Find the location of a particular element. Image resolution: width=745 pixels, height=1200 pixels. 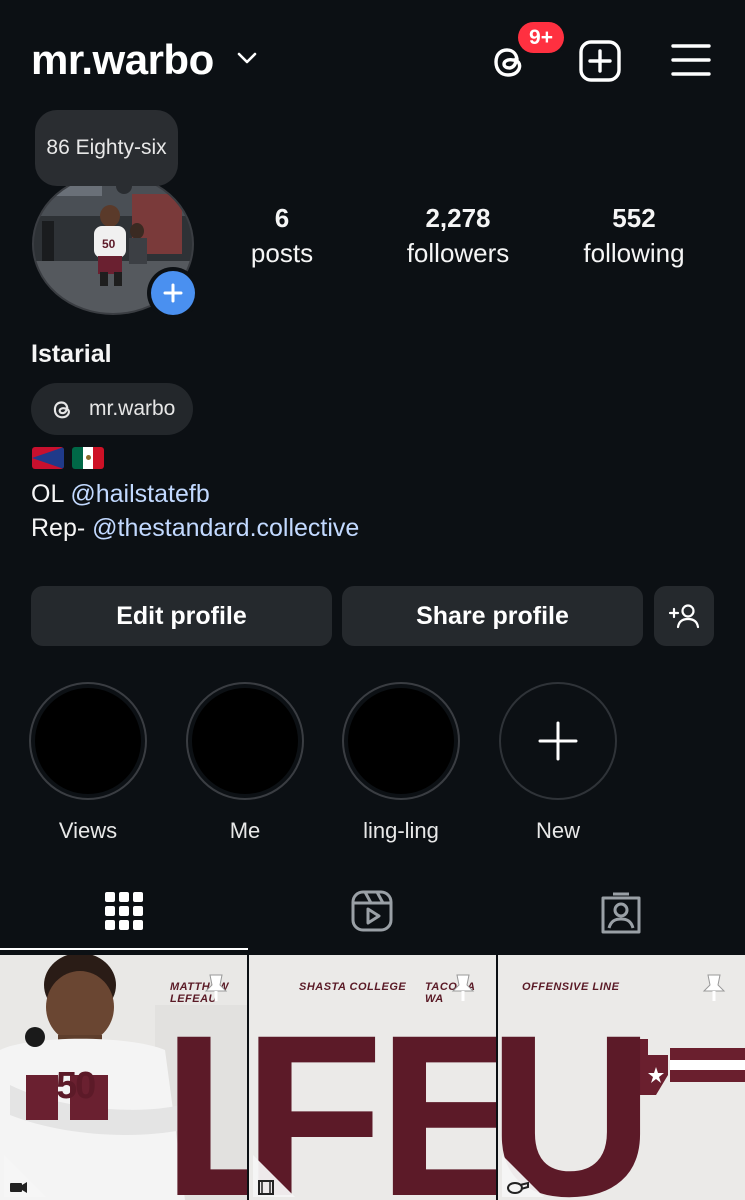

clips-icon is located at coordinates (25, 1176).